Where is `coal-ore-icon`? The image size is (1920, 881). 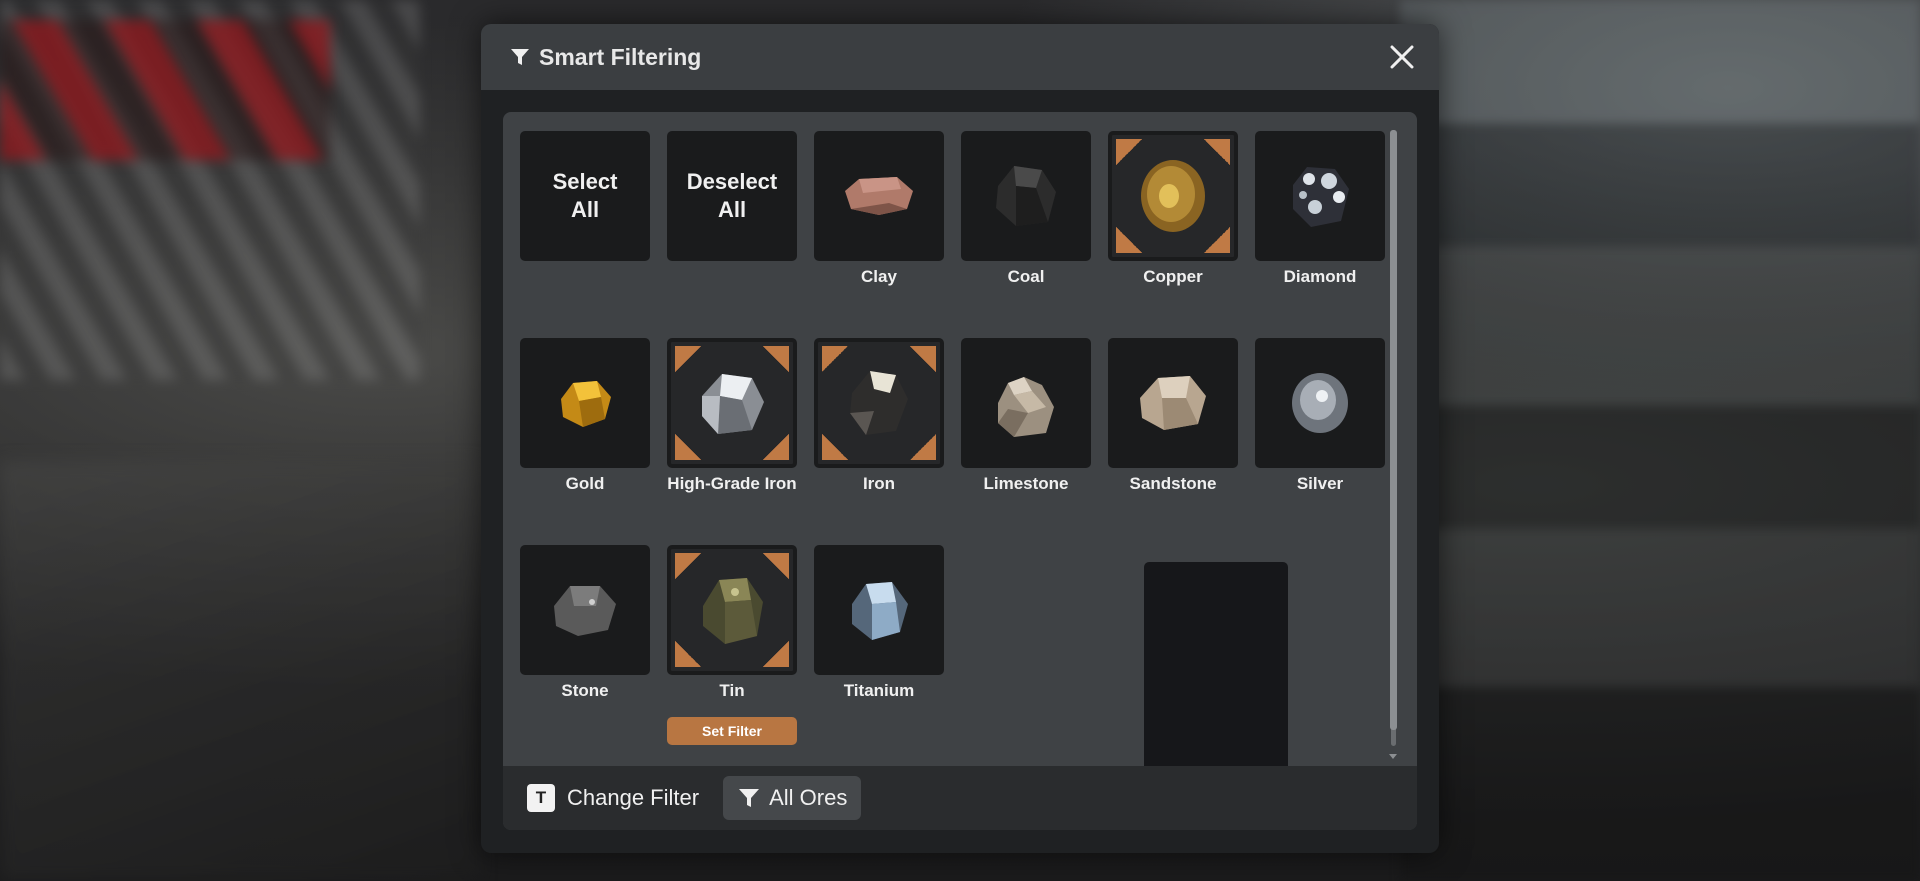 coal-ore-icon is located at coordinates (1026, 196).